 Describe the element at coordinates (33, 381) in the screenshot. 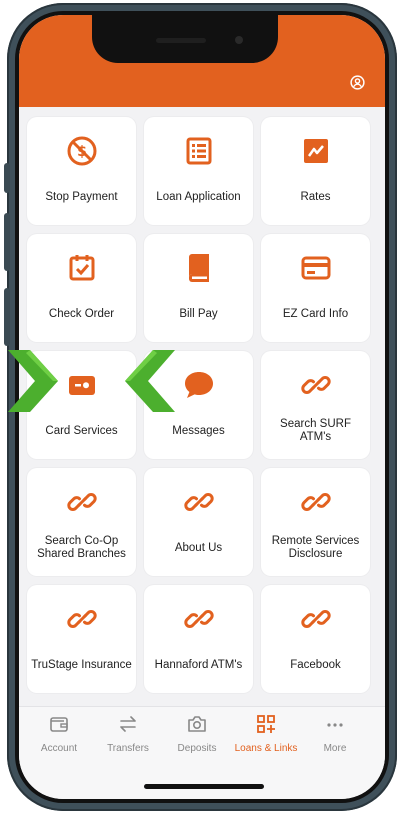

I see `highlight-arrow-right-icon` at that location.